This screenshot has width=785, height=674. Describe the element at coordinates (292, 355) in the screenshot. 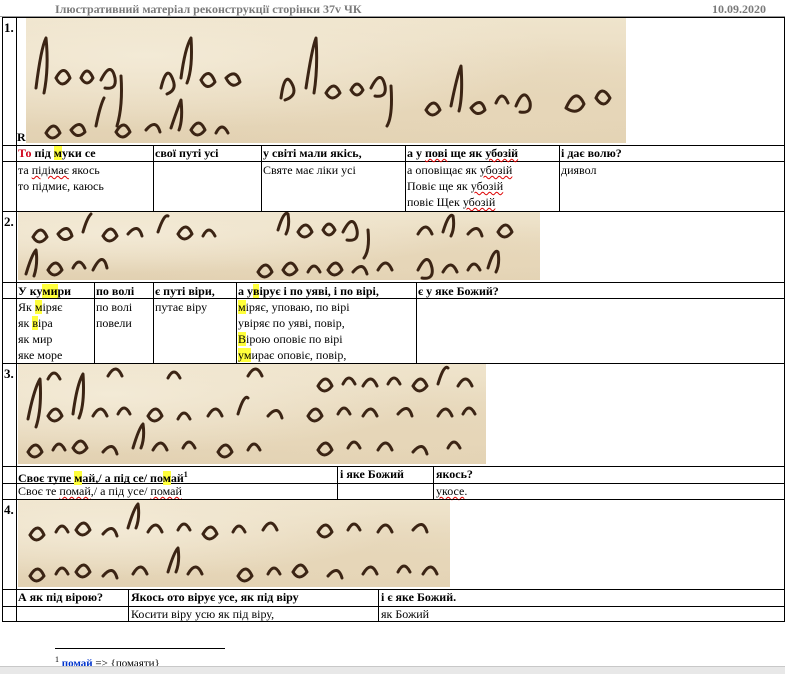

I see `cell-line: умирає оповіє, повір,` at that location.